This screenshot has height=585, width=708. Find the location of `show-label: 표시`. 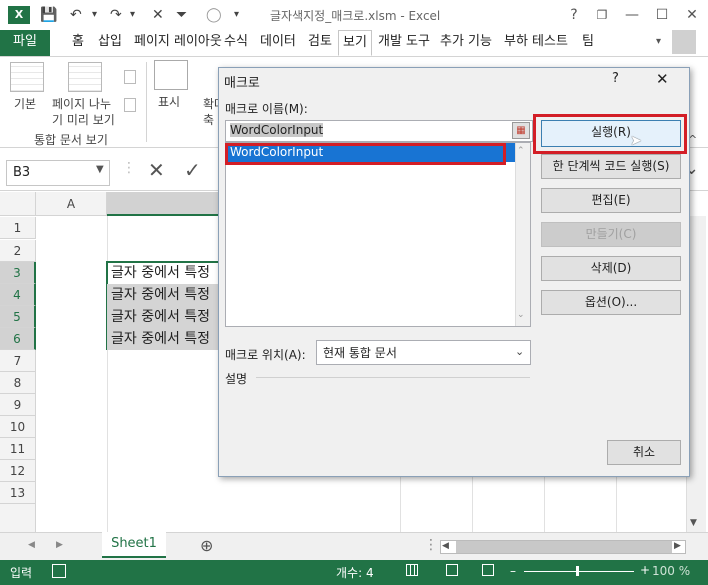

show-label: 표시 is located at coordinates (169, 101).